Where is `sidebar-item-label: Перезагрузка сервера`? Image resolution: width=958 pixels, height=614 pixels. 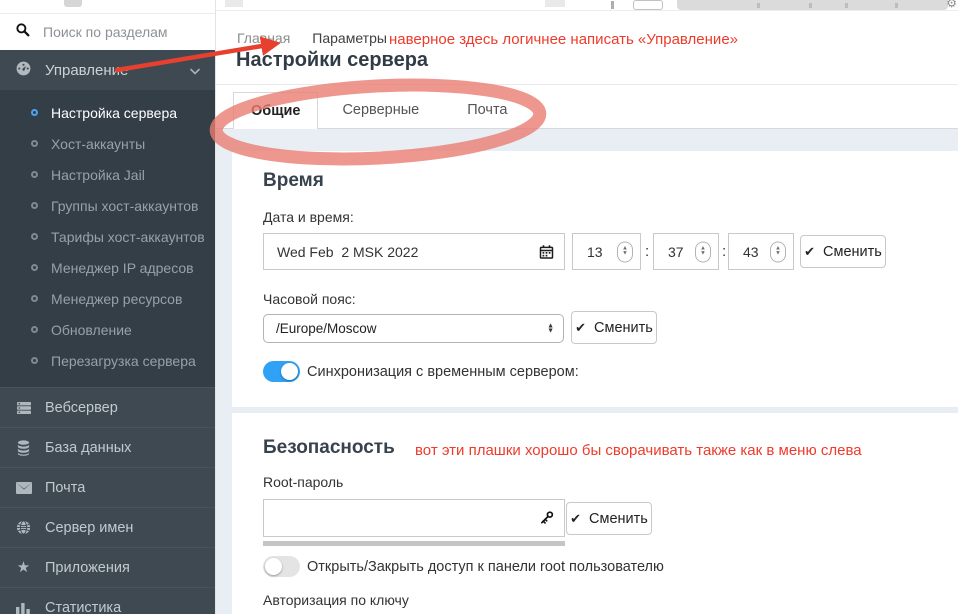 sidebar-item-label: Перезагрузка сервера is located at coordinates (123, 360).